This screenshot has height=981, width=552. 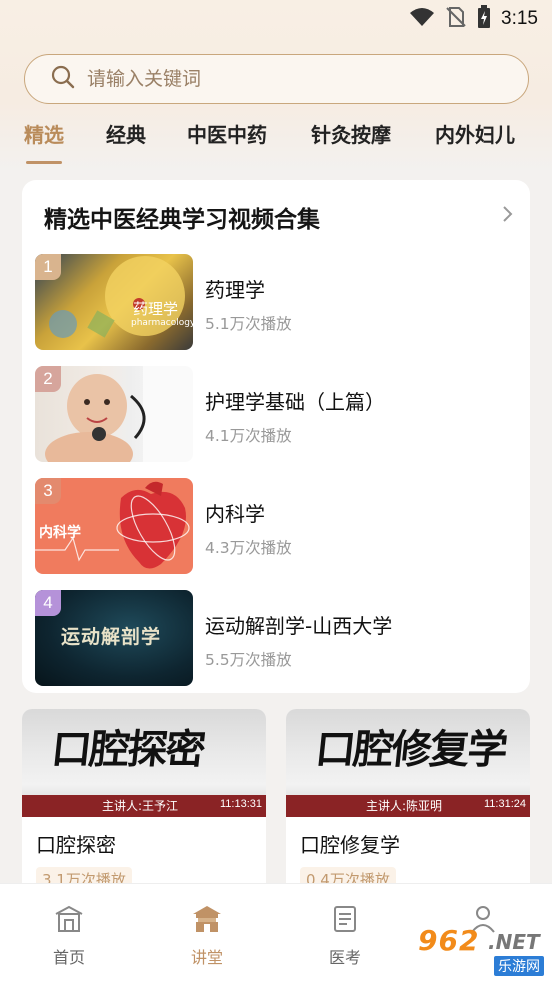 What do you see at coordinates (140, 806) in the screenshot?
I see `lecturer-label: 主讲人:王予江` at bounding box center [140, 806].